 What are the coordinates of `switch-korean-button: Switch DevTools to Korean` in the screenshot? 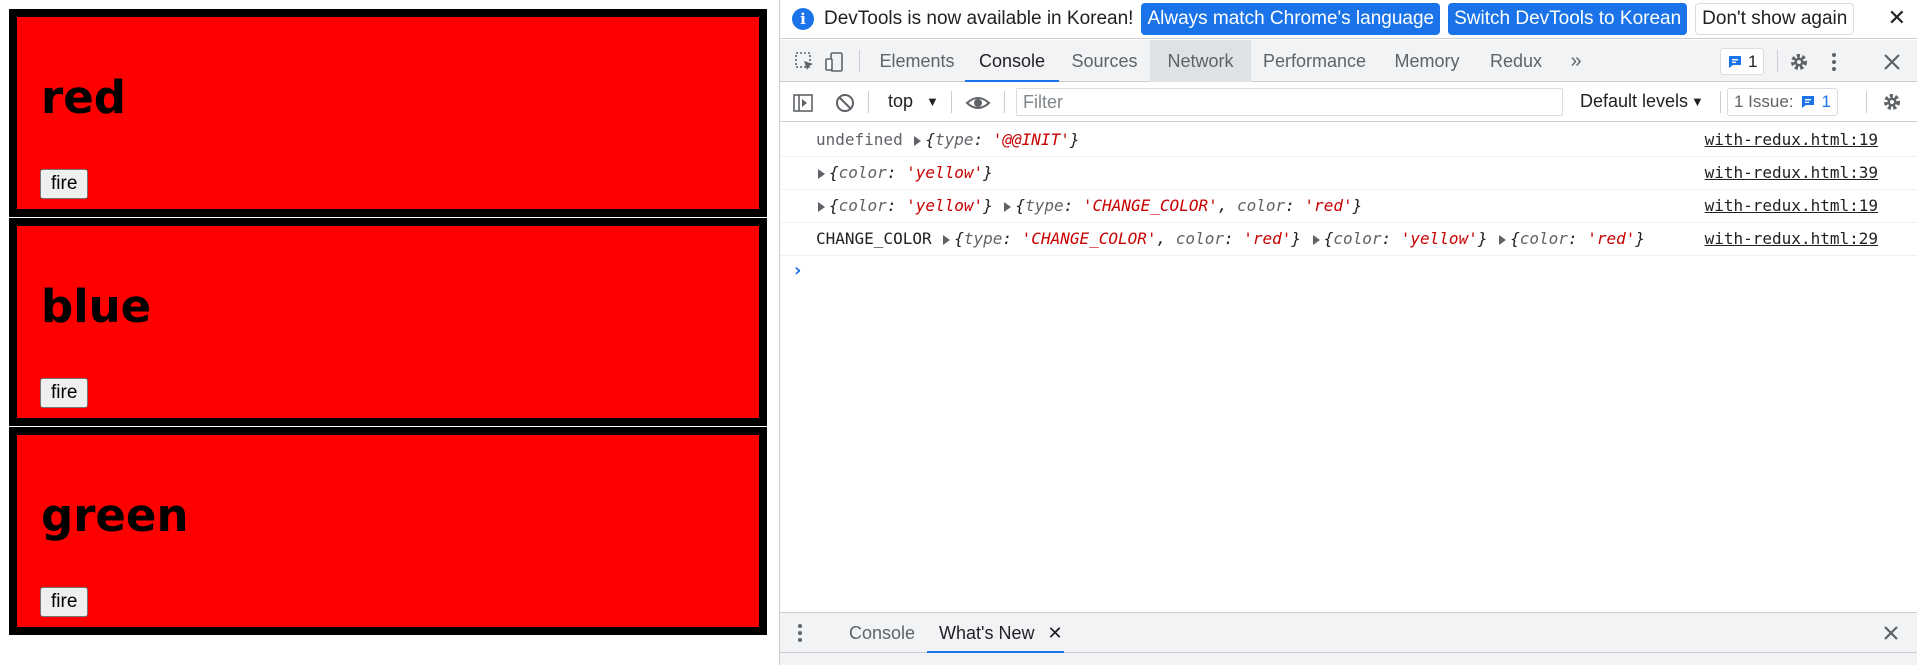 It's located at (1568, 19).